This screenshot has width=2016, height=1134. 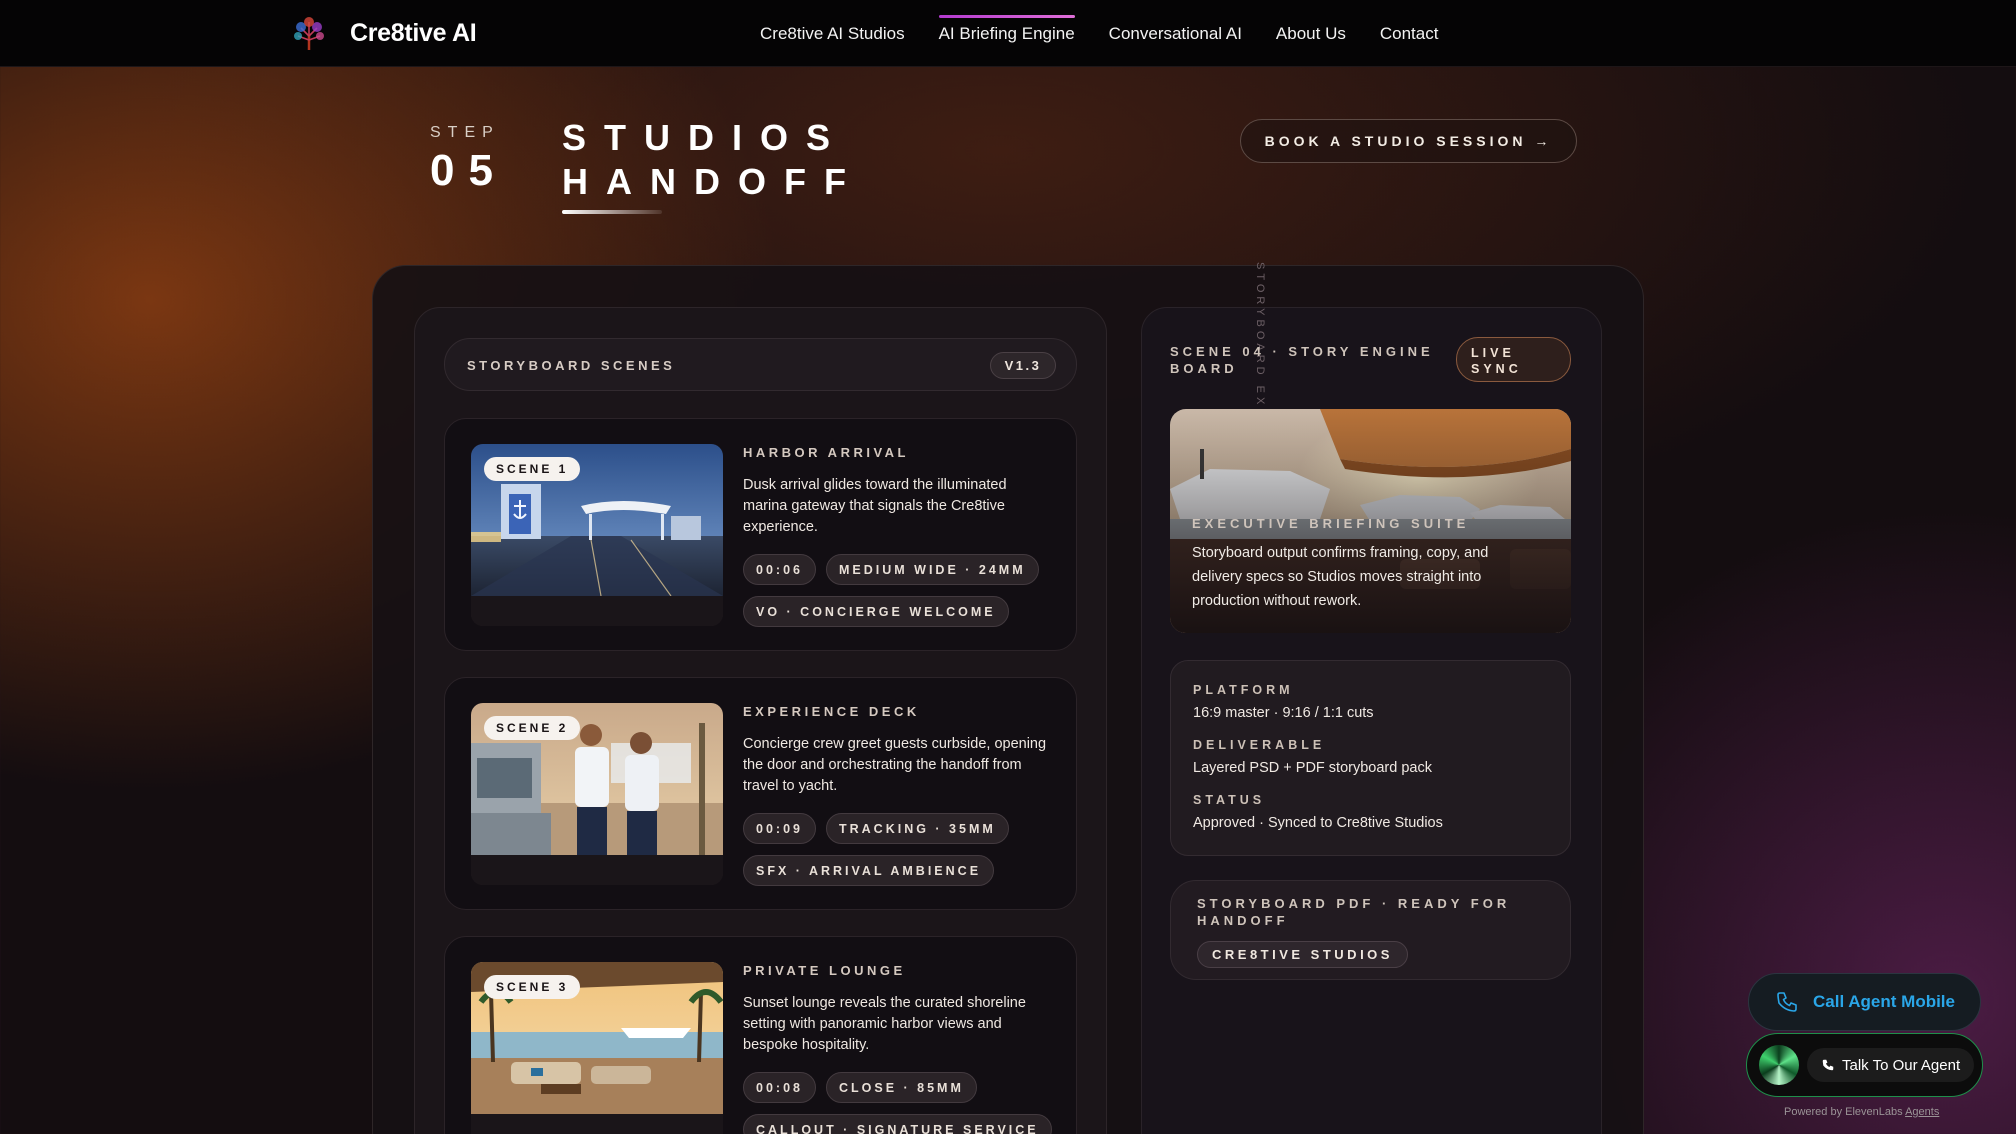 What do you see at coordinates (1006, 29) in the screenshot?
I see `nav-link-briefing-engine: AI Briefing Engine` at bounding box center [1006, 29].